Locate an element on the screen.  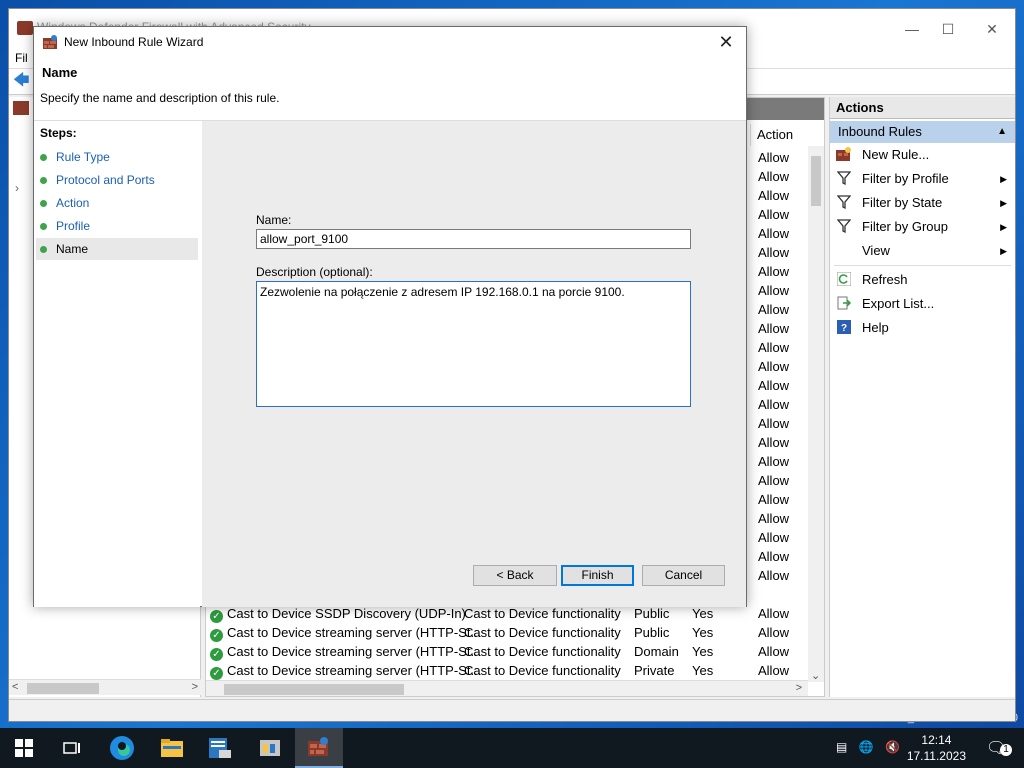
step-label: Profile is located at coordinates (73, 226).